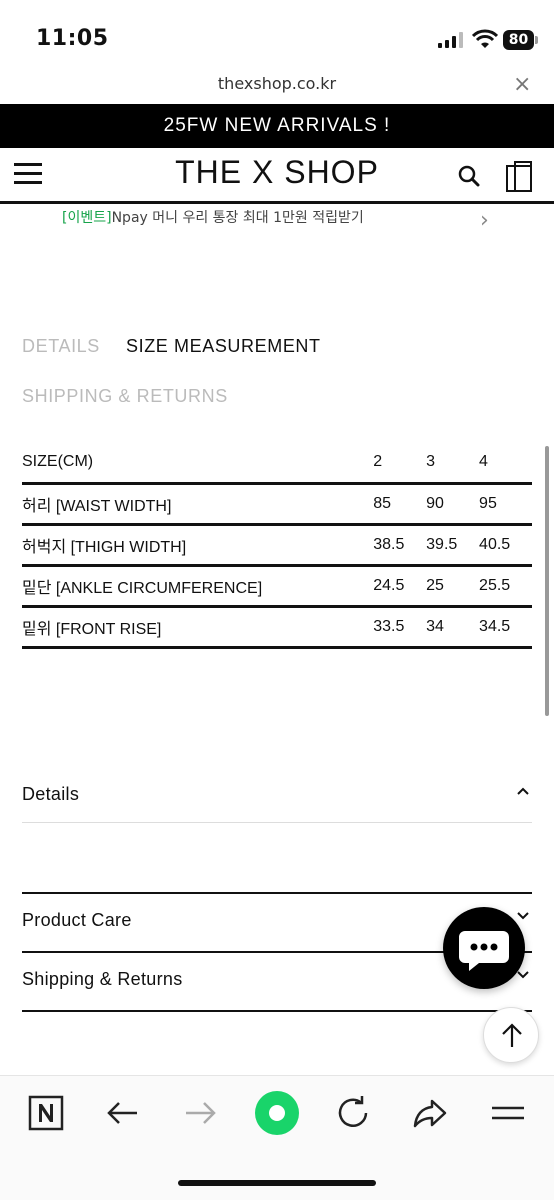  Describe the element at coordinates (353, 1113) in the screenshot. I see `refresh-icon` at that location.